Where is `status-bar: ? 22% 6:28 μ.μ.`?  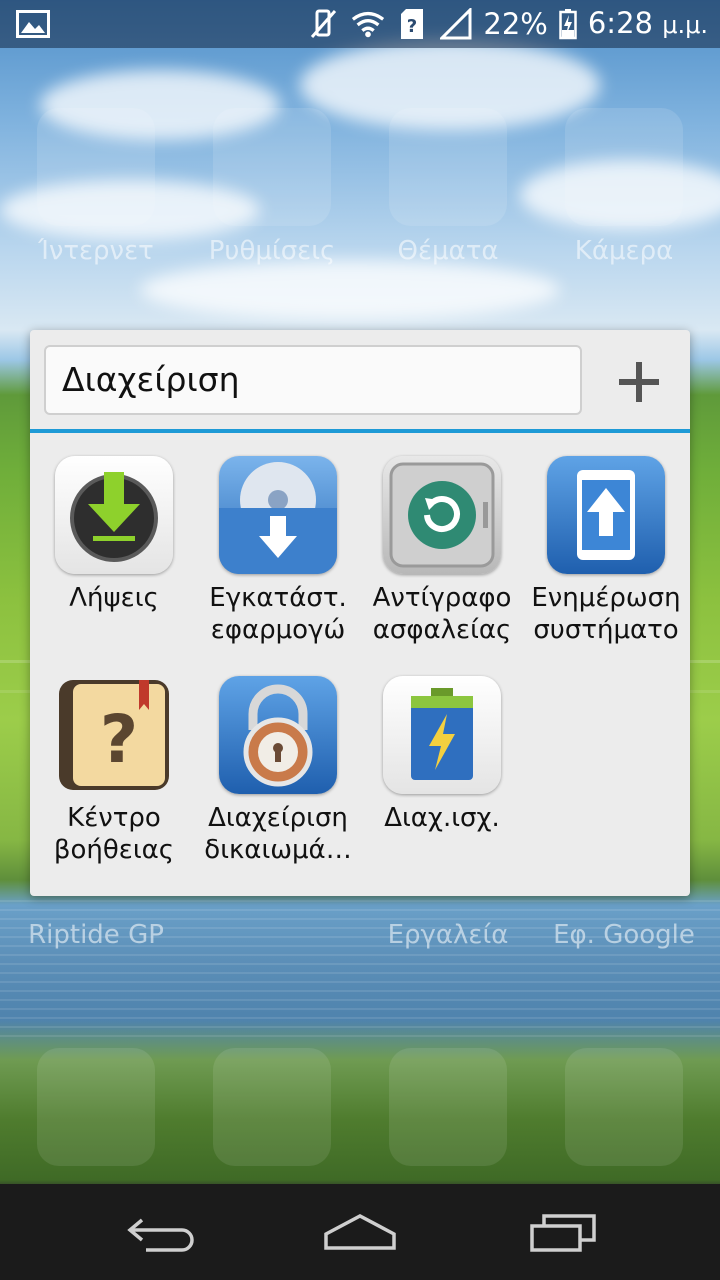 status-bar: ? 22% 6:28 μ.μ. is located at coordinates (360, 24).